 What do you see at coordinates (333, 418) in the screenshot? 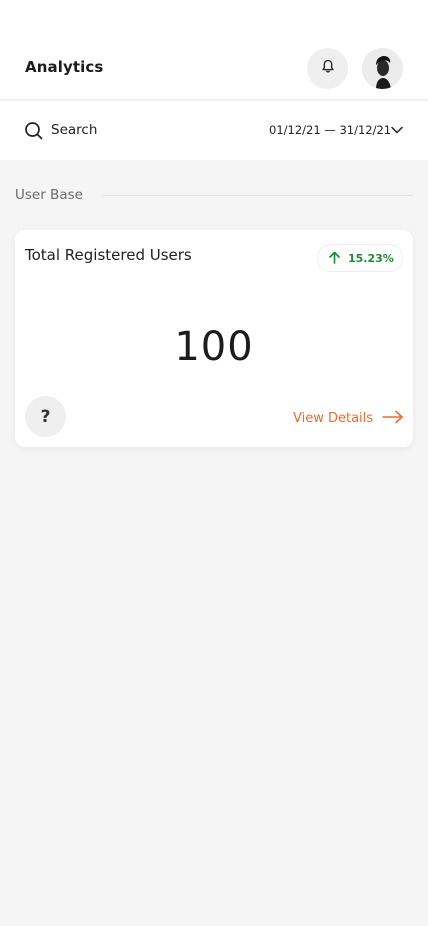
I see `view-details-label: View Details` at bounding box center [333, 418].